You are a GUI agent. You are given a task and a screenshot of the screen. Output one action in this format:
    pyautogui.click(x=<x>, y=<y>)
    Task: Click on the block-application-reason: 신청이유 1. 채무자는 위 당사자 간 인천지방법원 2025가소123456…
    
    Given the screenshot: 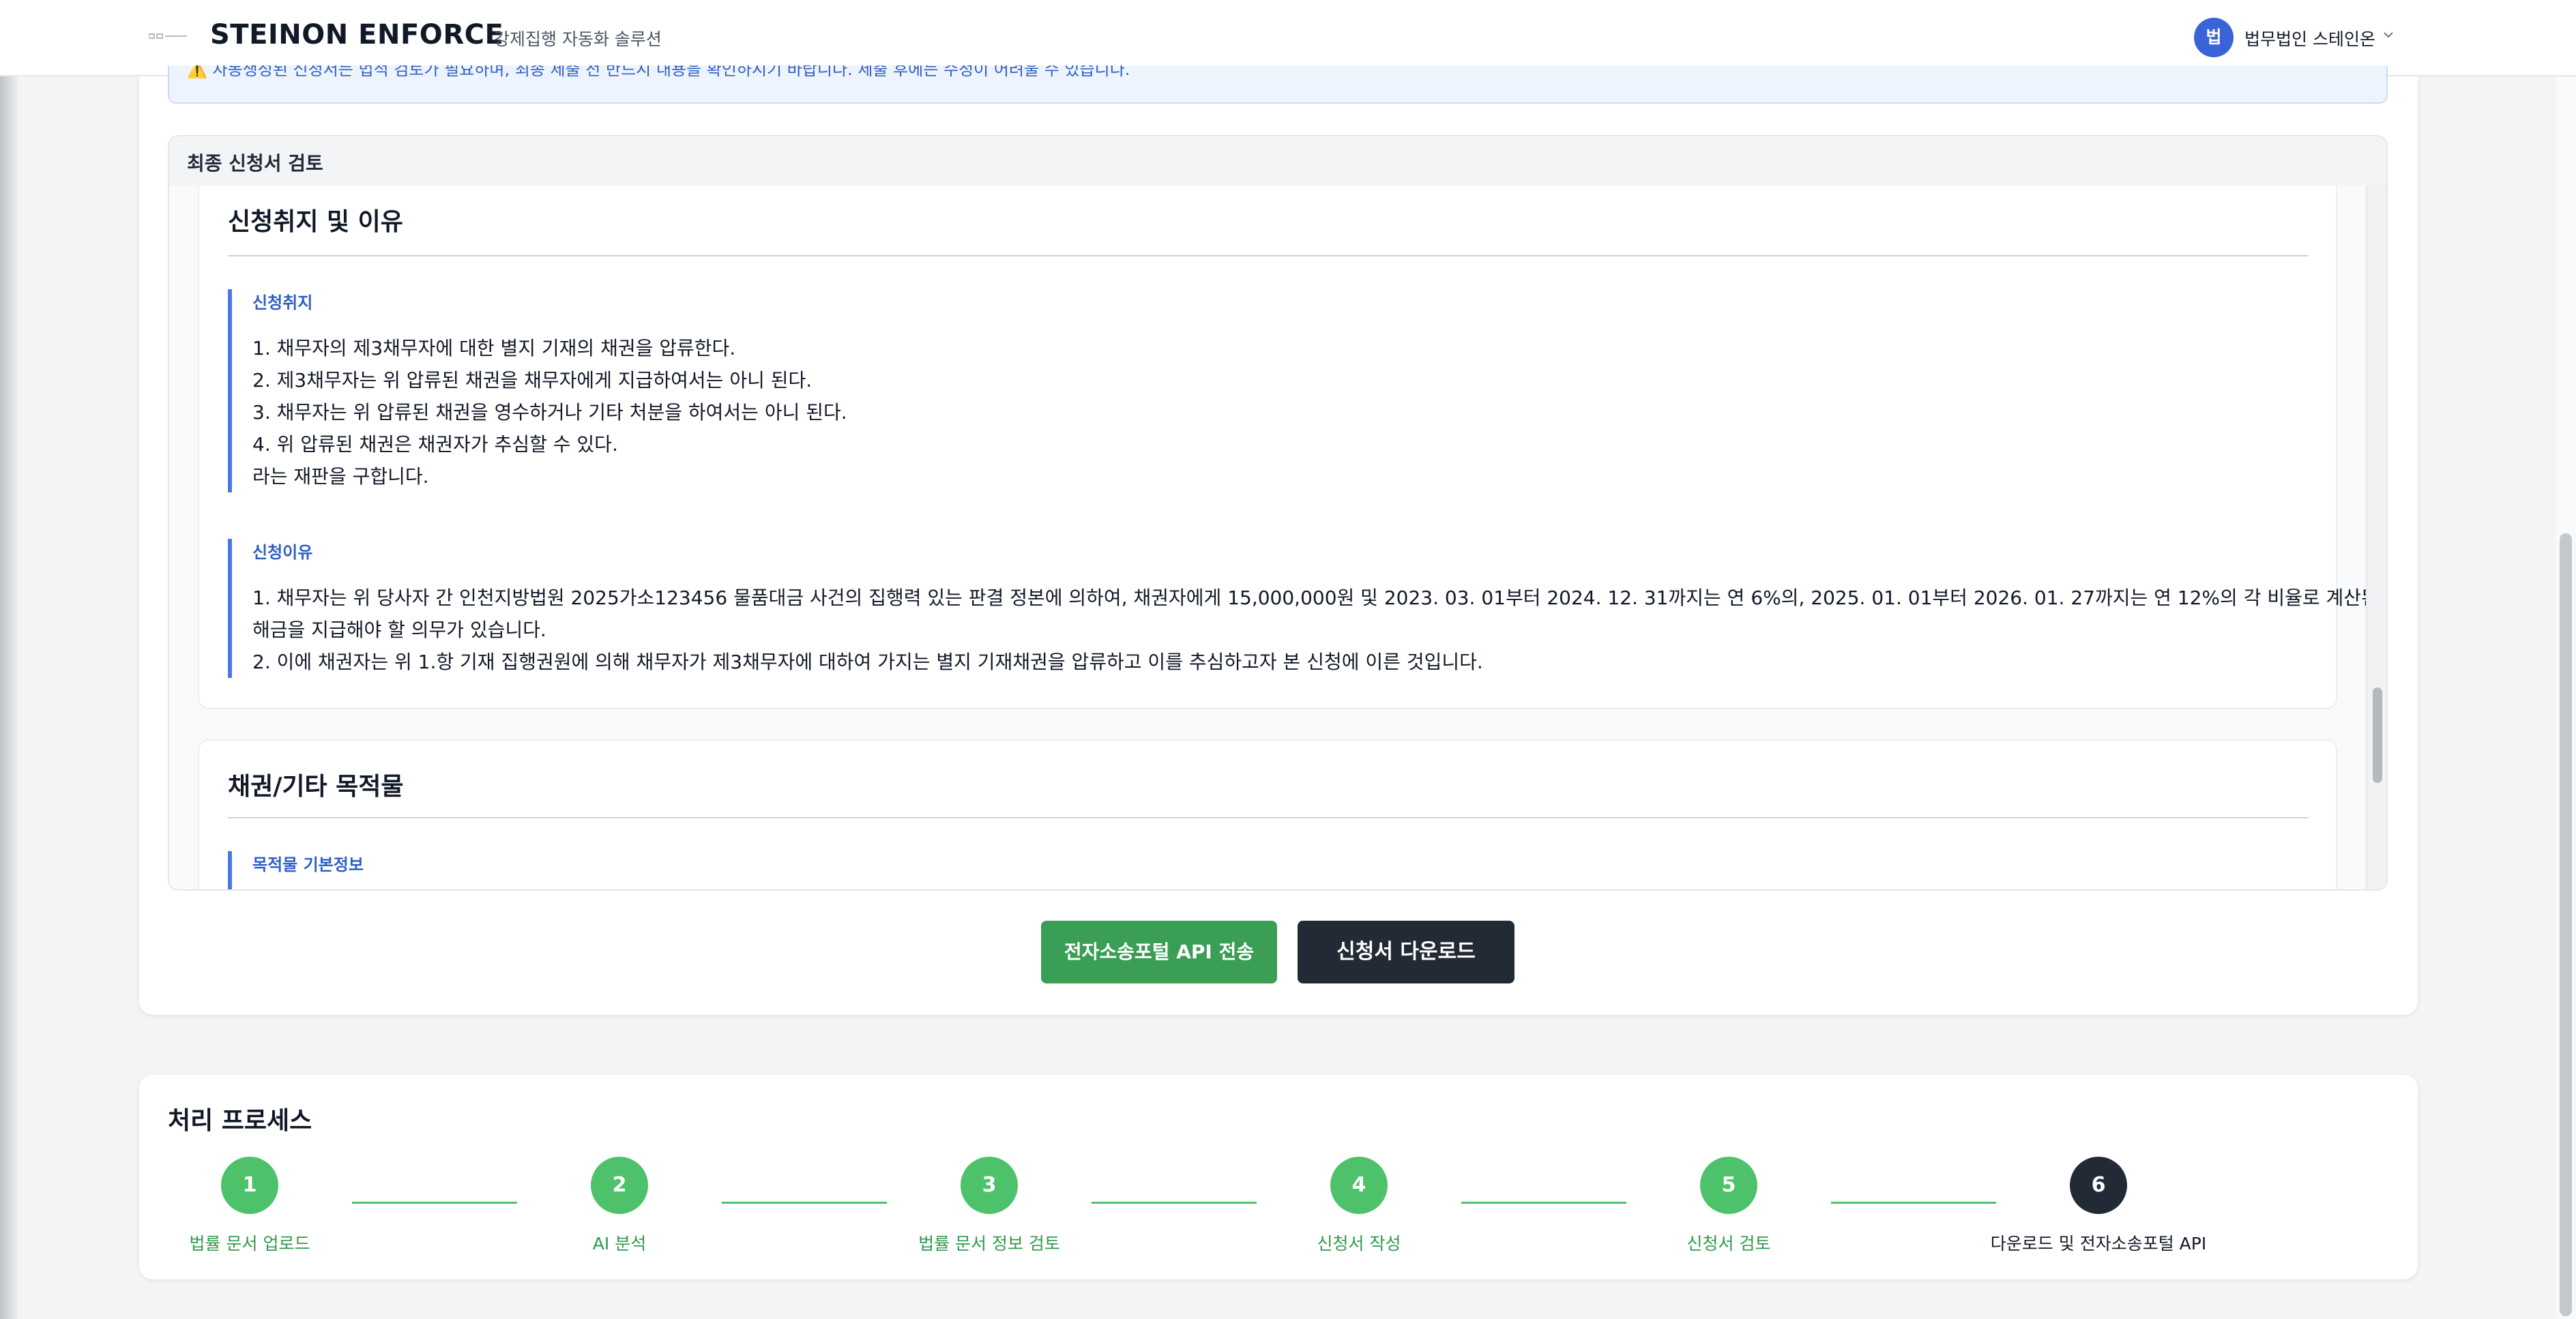 What is the action you would take?
    pyautogui.click(x=1307, y=609)
    